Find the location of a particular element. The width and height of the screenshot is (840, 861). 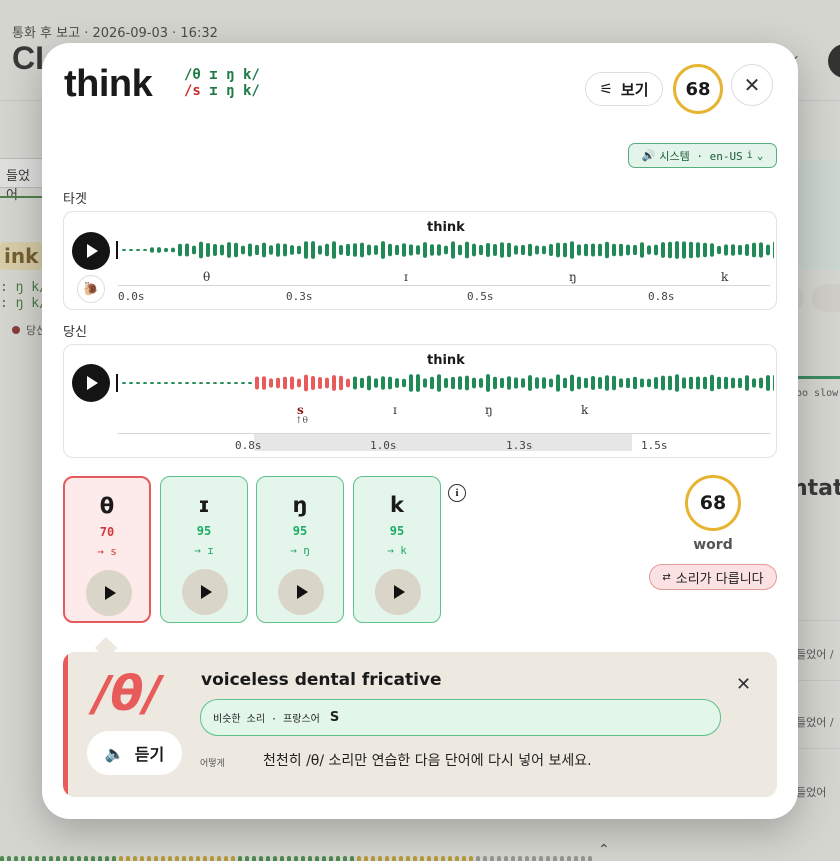

play-you-button is located at coordinates (91, 383).